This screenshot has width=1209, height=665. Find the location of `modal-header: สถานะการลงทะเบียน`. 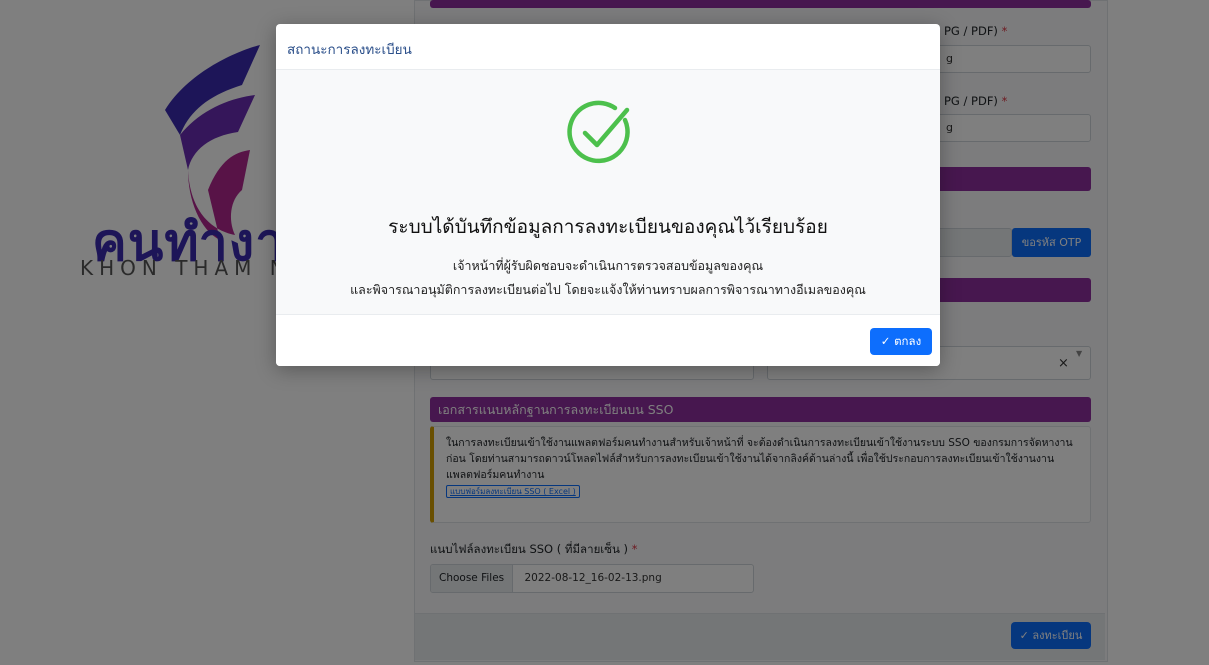

modal-header: สถานะการลงทะเบียน is located at coordinates (608, 47).